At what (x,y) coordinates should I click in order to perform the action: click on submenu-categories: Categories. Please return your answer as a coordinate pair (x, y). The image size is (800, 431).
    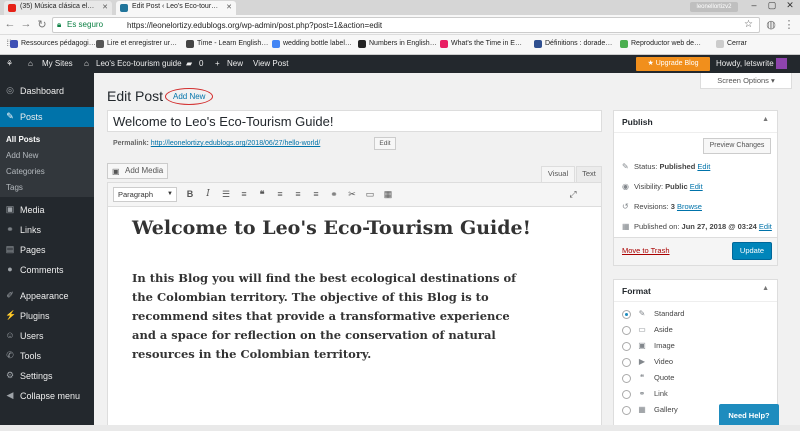
    Looking at the image, I should click on (25, 171).